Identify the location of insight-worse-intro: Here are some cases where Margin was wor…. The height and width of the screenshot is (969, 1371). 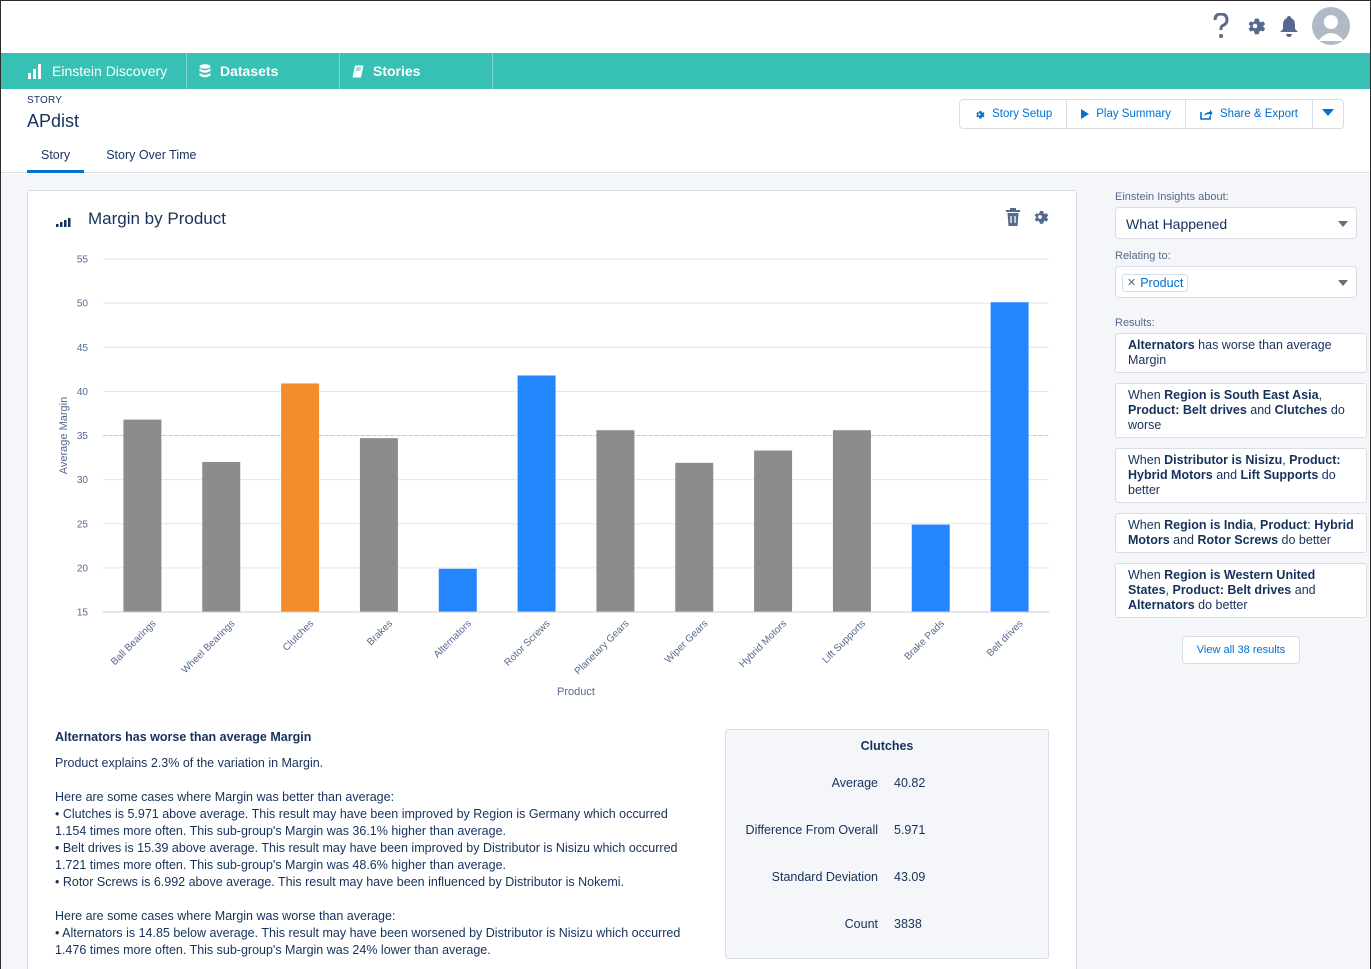
(225, 916).